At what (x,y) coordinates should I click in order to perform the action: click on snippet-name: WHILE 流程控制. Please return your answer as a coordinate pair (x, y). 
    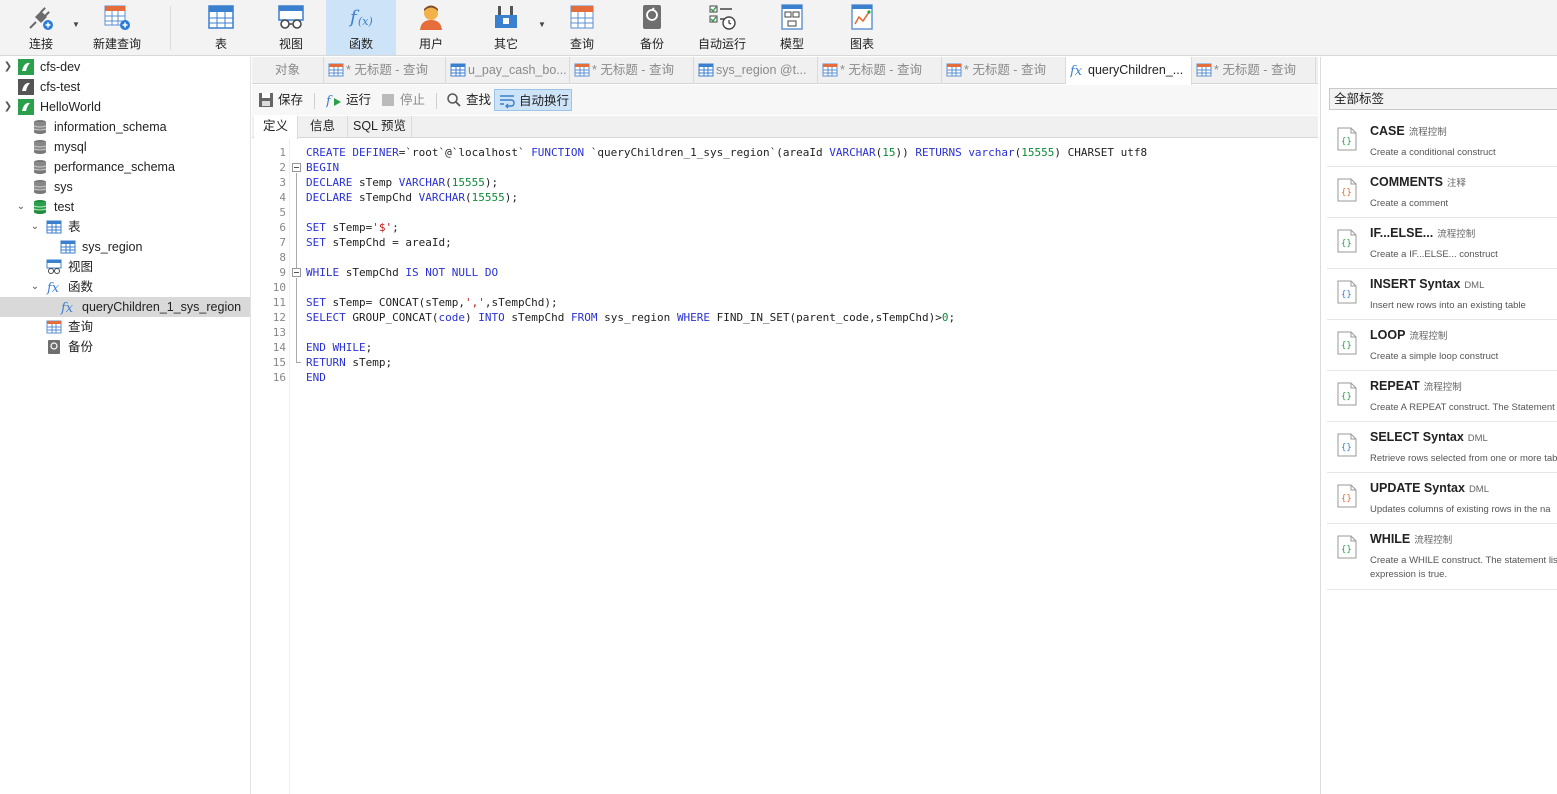
    Looking at the image, I should click on (1411, 539).